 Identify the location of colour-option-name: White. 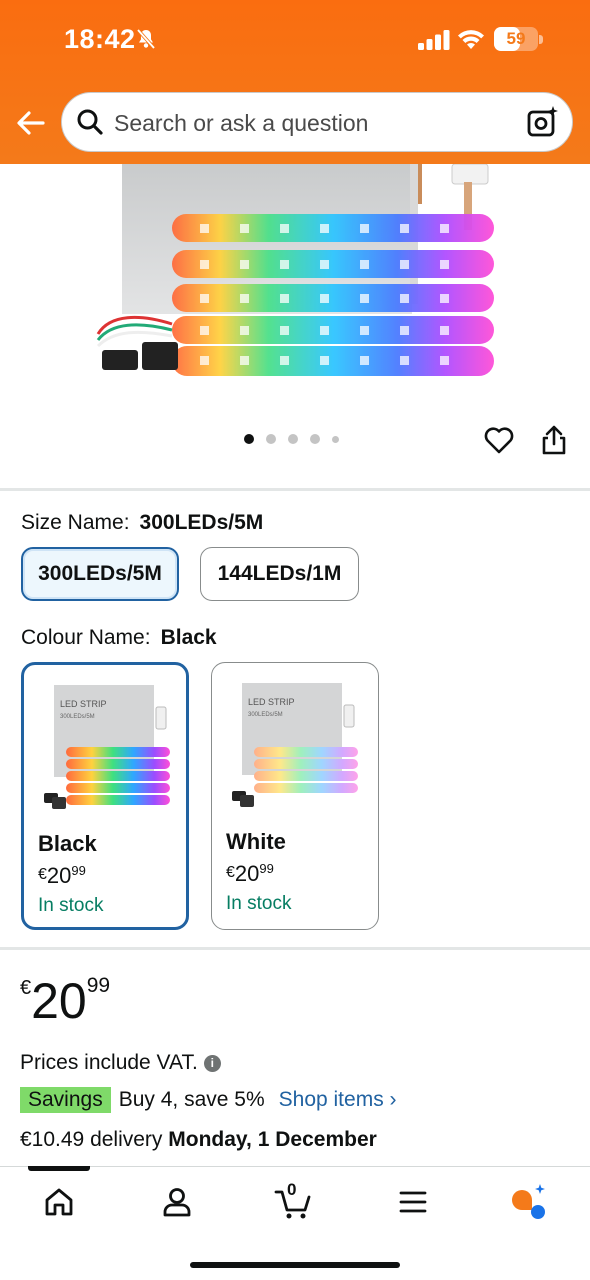
(256, 841).